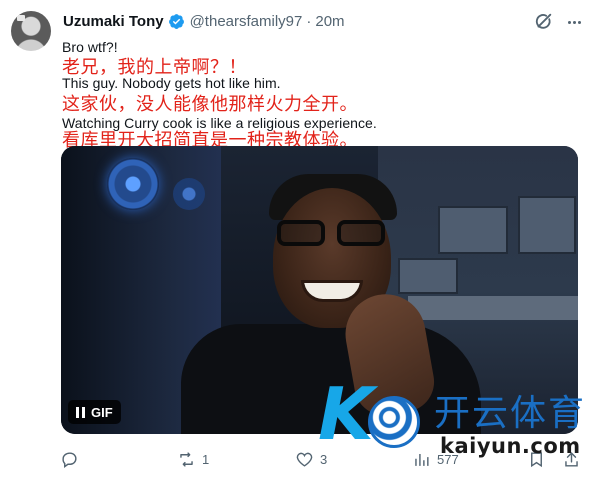 The image size is (599, 479). What do you see at coordinates (324, 459) in the screenshot?
I see `like-count: 3` at bounding box center [324, 459].